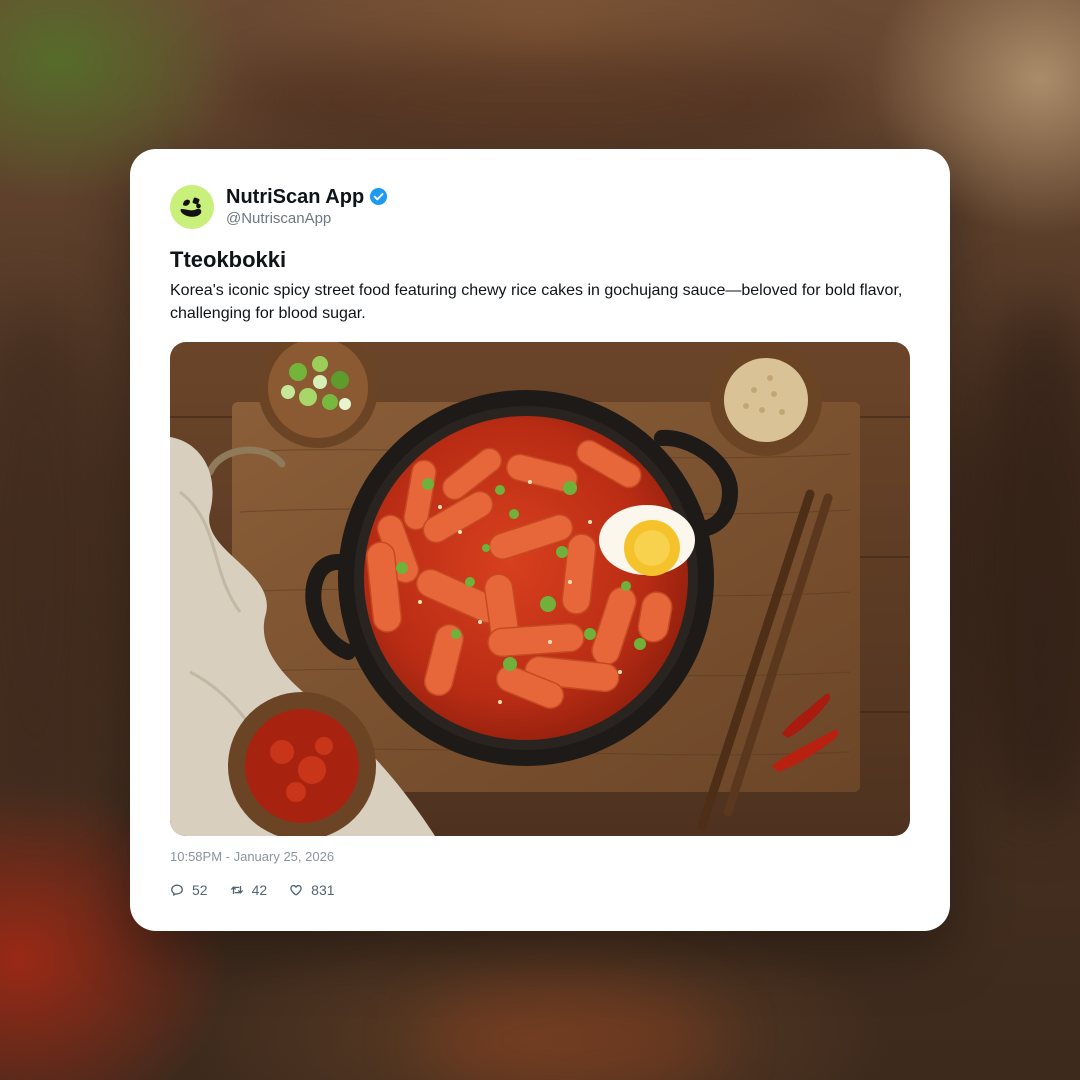 The height and width of the screenshot is (1080, 1080). What do you see at coordinates (177, 890) in the screenshot?
I see `reply-icon` at bounding box center [177, 890].